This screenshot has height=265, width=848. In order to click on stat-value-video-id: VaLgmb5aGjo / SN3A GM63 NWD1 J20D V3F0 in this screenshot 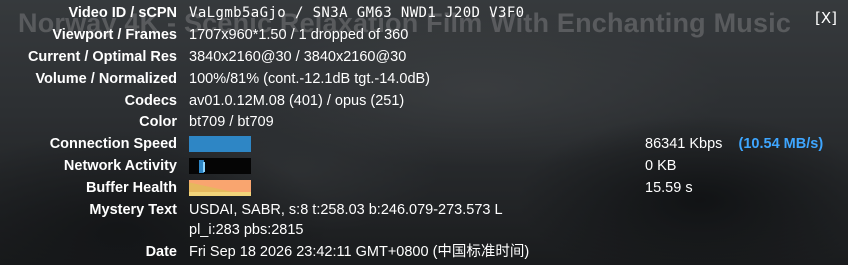, I will do `click(357, 13)`.